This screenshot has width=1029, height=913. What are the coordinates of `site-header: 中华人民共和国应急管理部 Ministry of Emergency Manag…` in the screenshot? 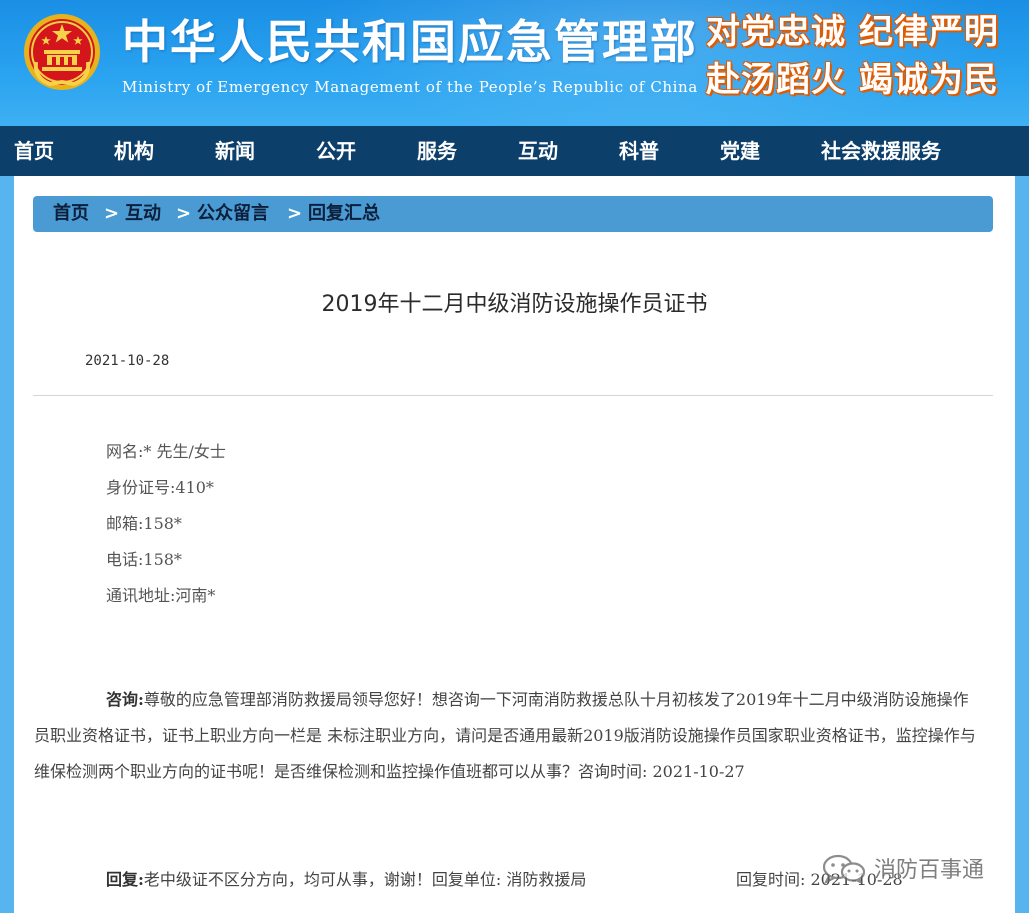 It's located at (514, 63).